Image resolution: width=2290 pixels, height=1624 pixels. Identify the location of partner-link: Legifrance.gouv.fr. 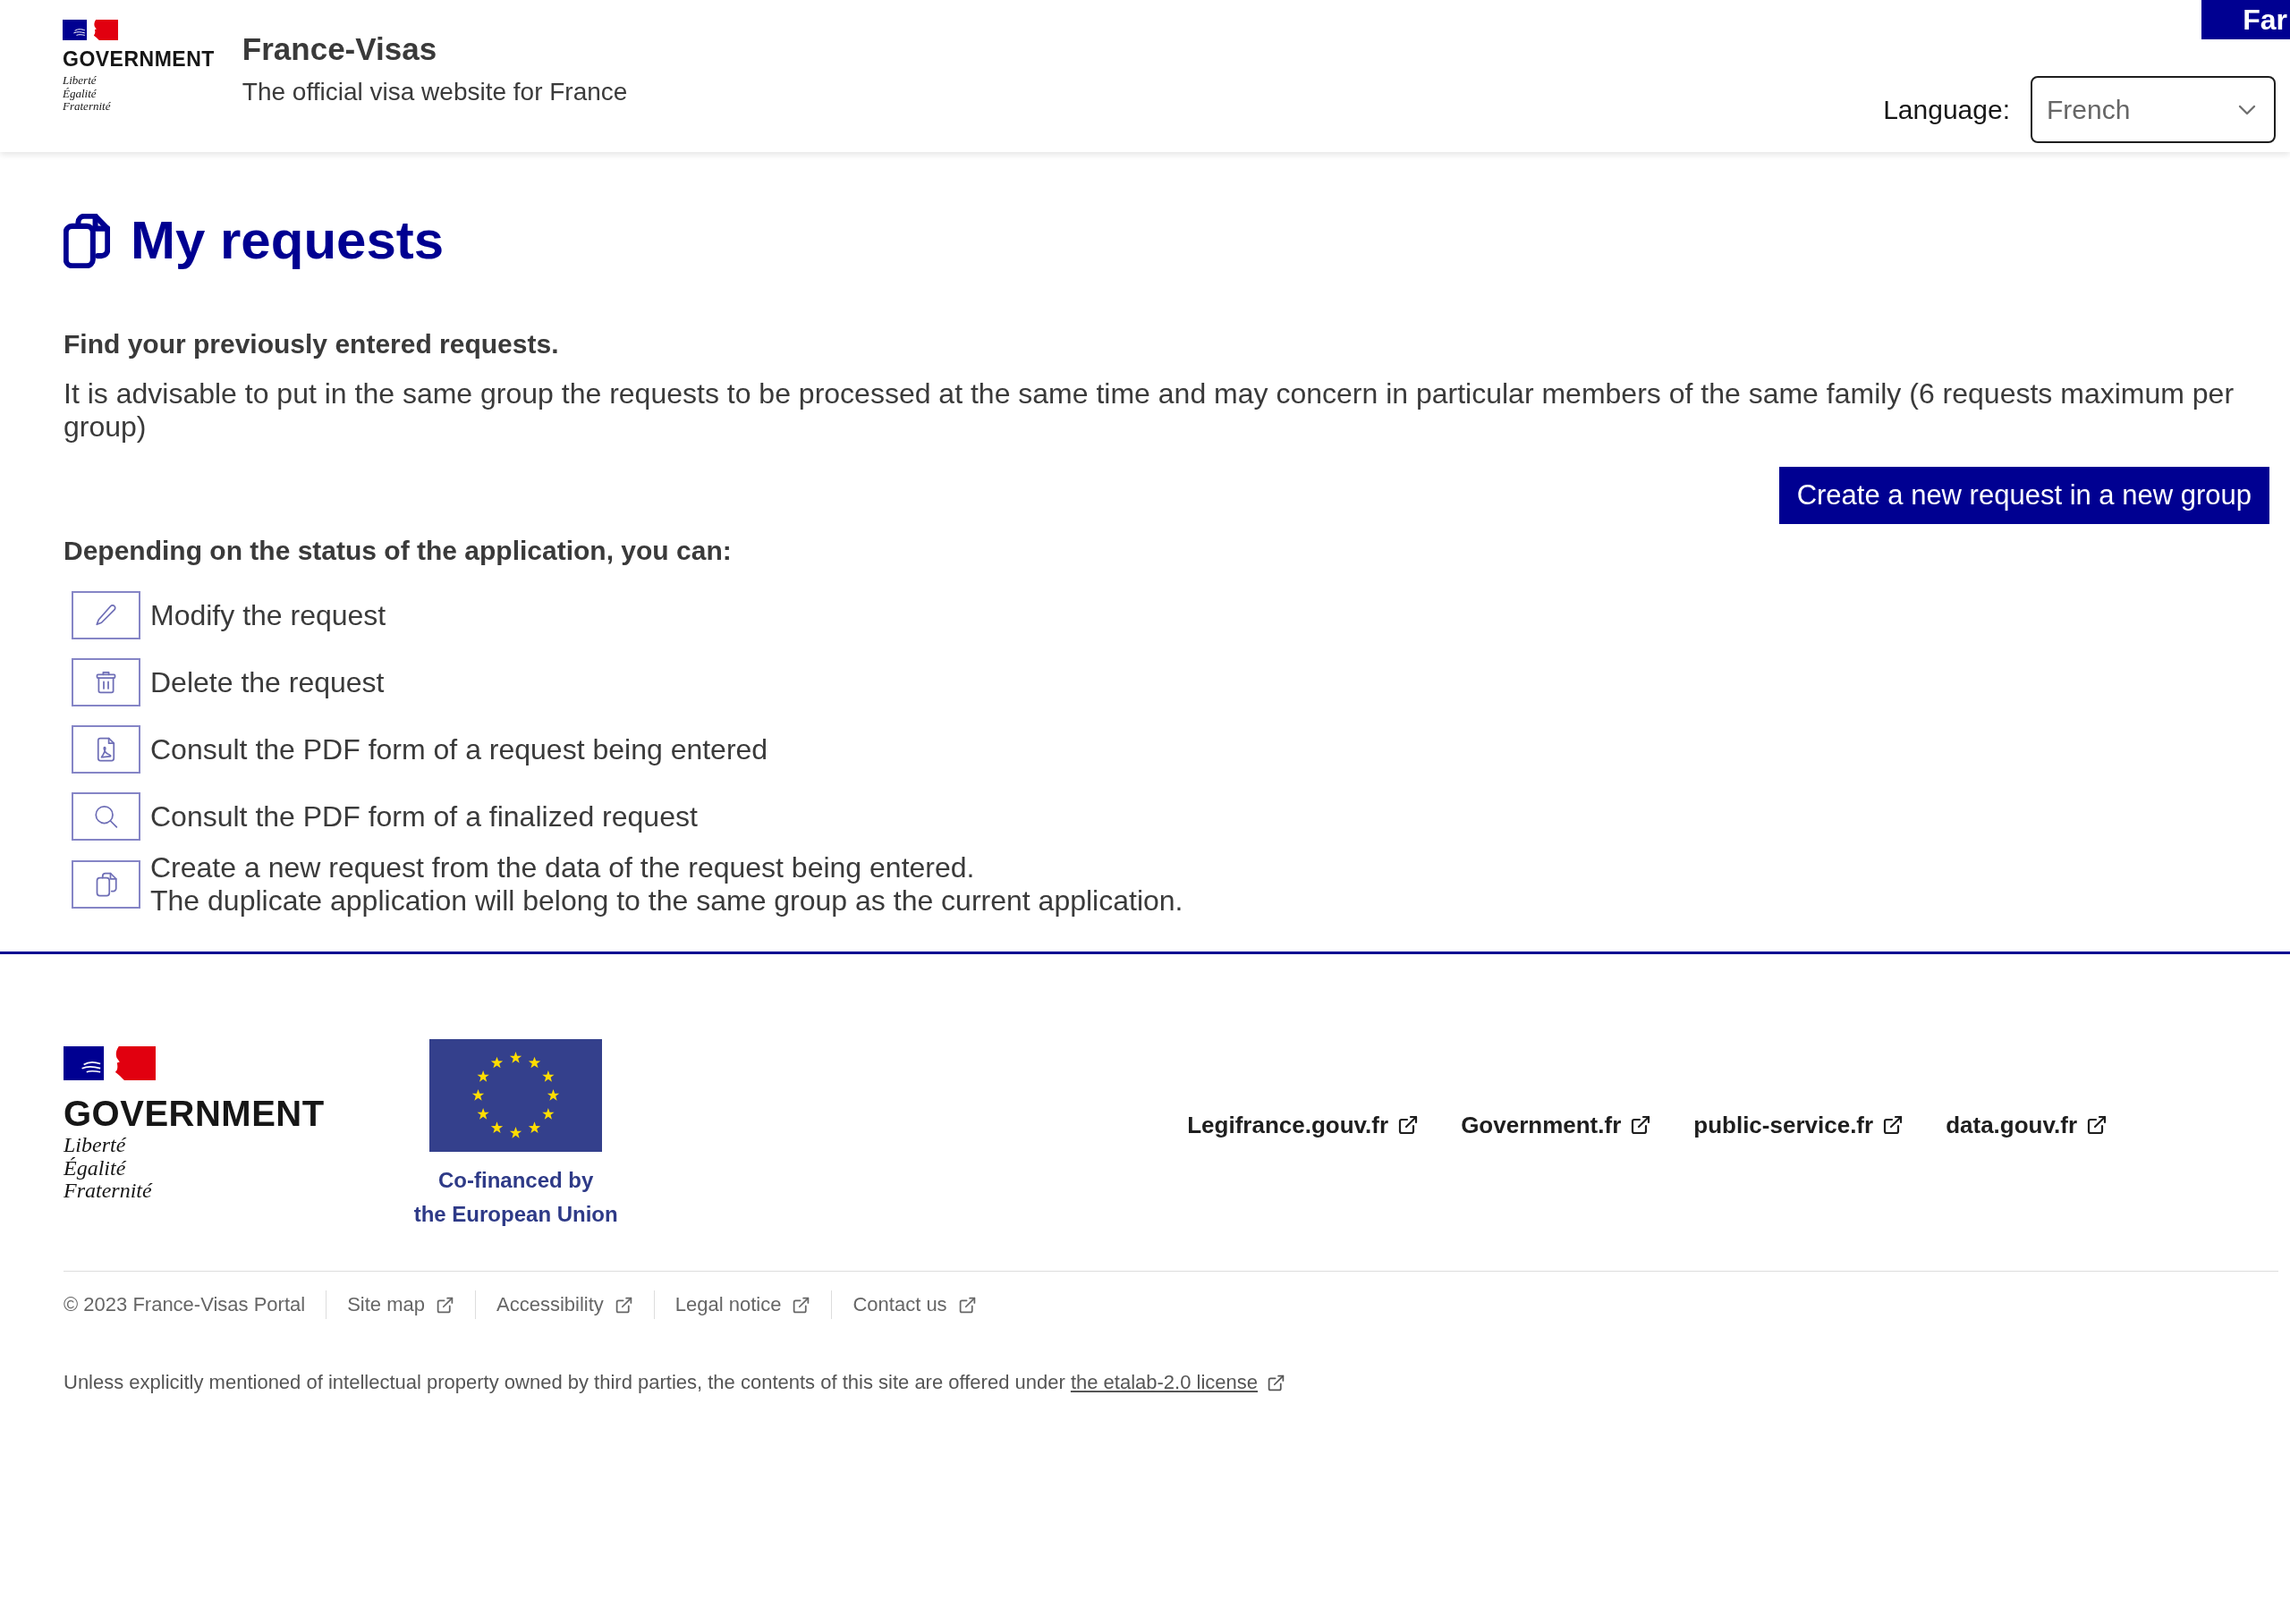
(1303, 1125).